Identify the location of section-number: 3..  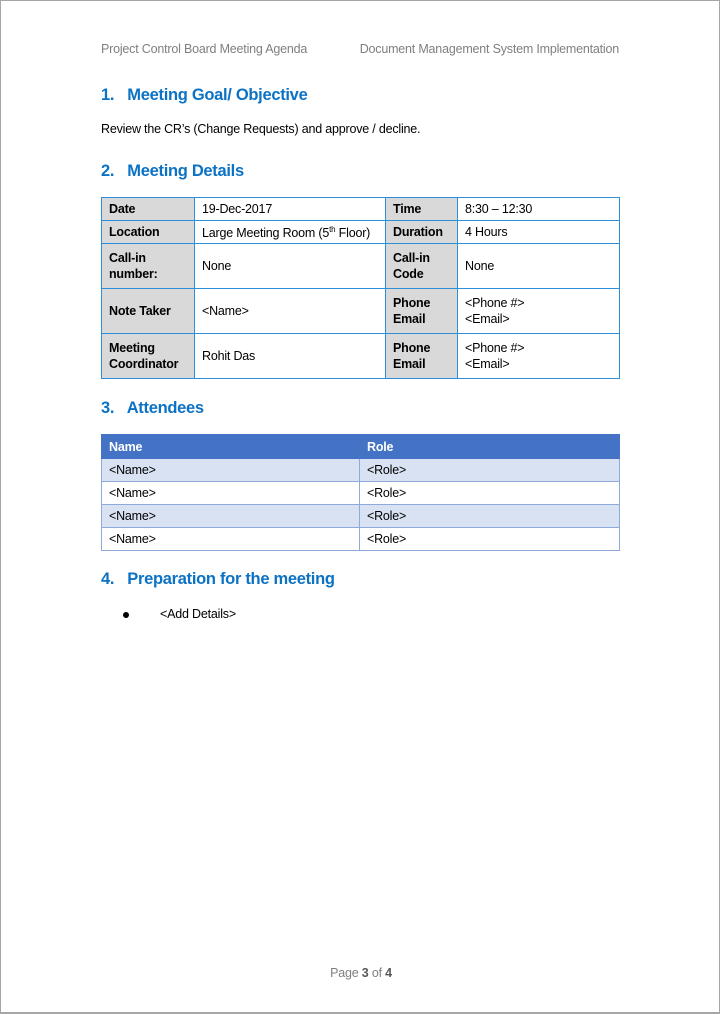
(108, 408).